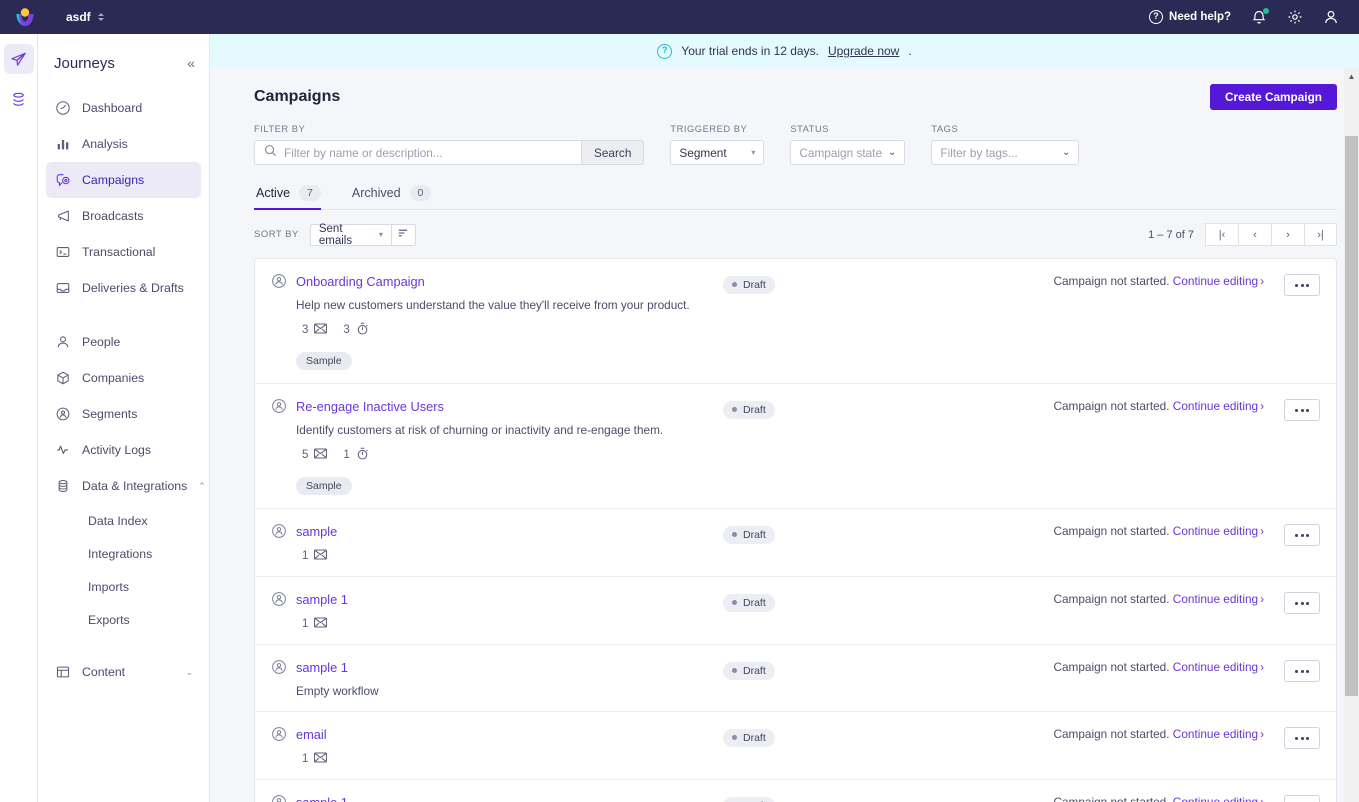 This screenshot has height=802, width=1359. I want to click on triggered-by-select: Segment ▾, so click(717, 152).